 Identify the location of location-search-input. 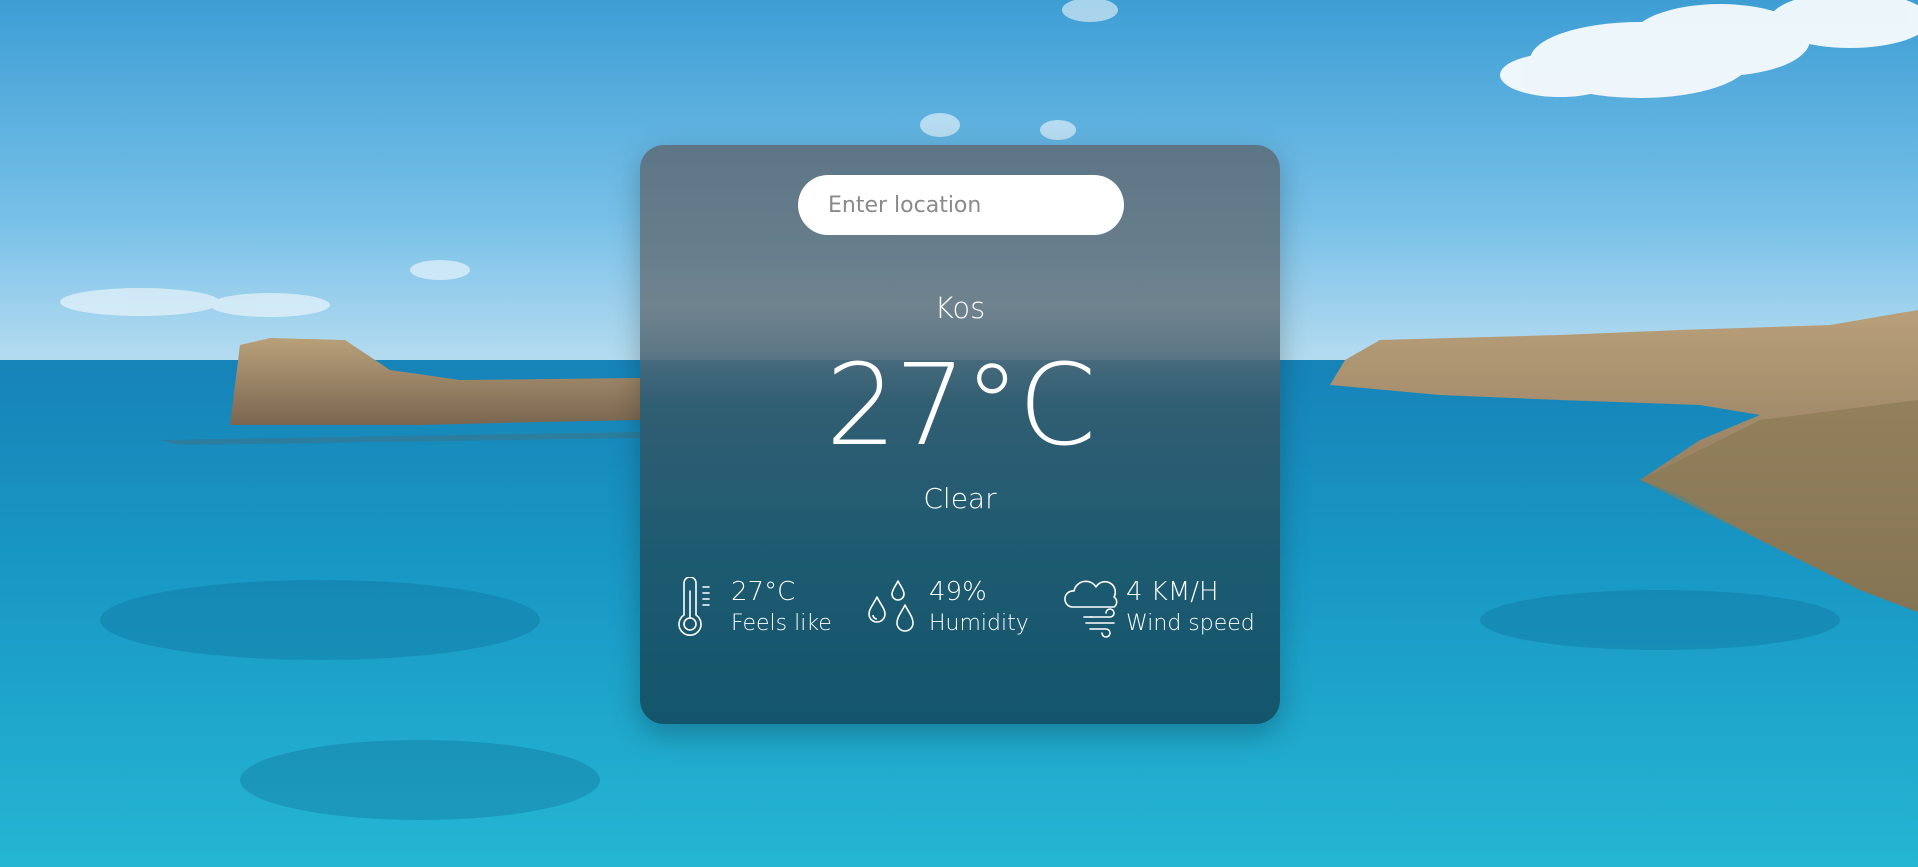
(961, 205).